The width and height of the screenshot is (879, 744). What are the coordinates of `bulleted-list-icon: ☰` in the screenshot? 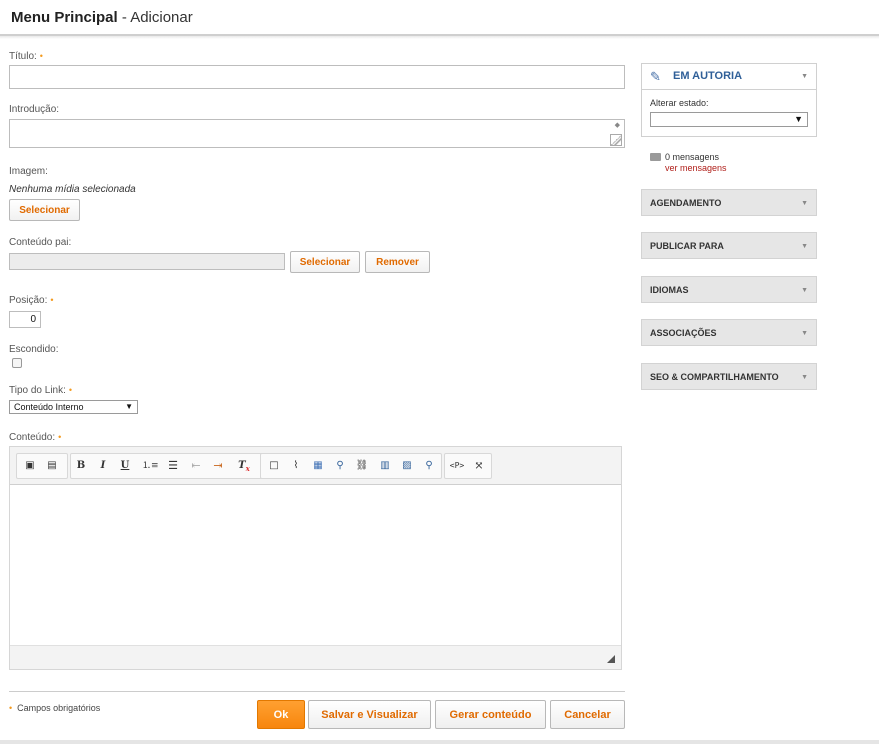 It's located at (173, 466).